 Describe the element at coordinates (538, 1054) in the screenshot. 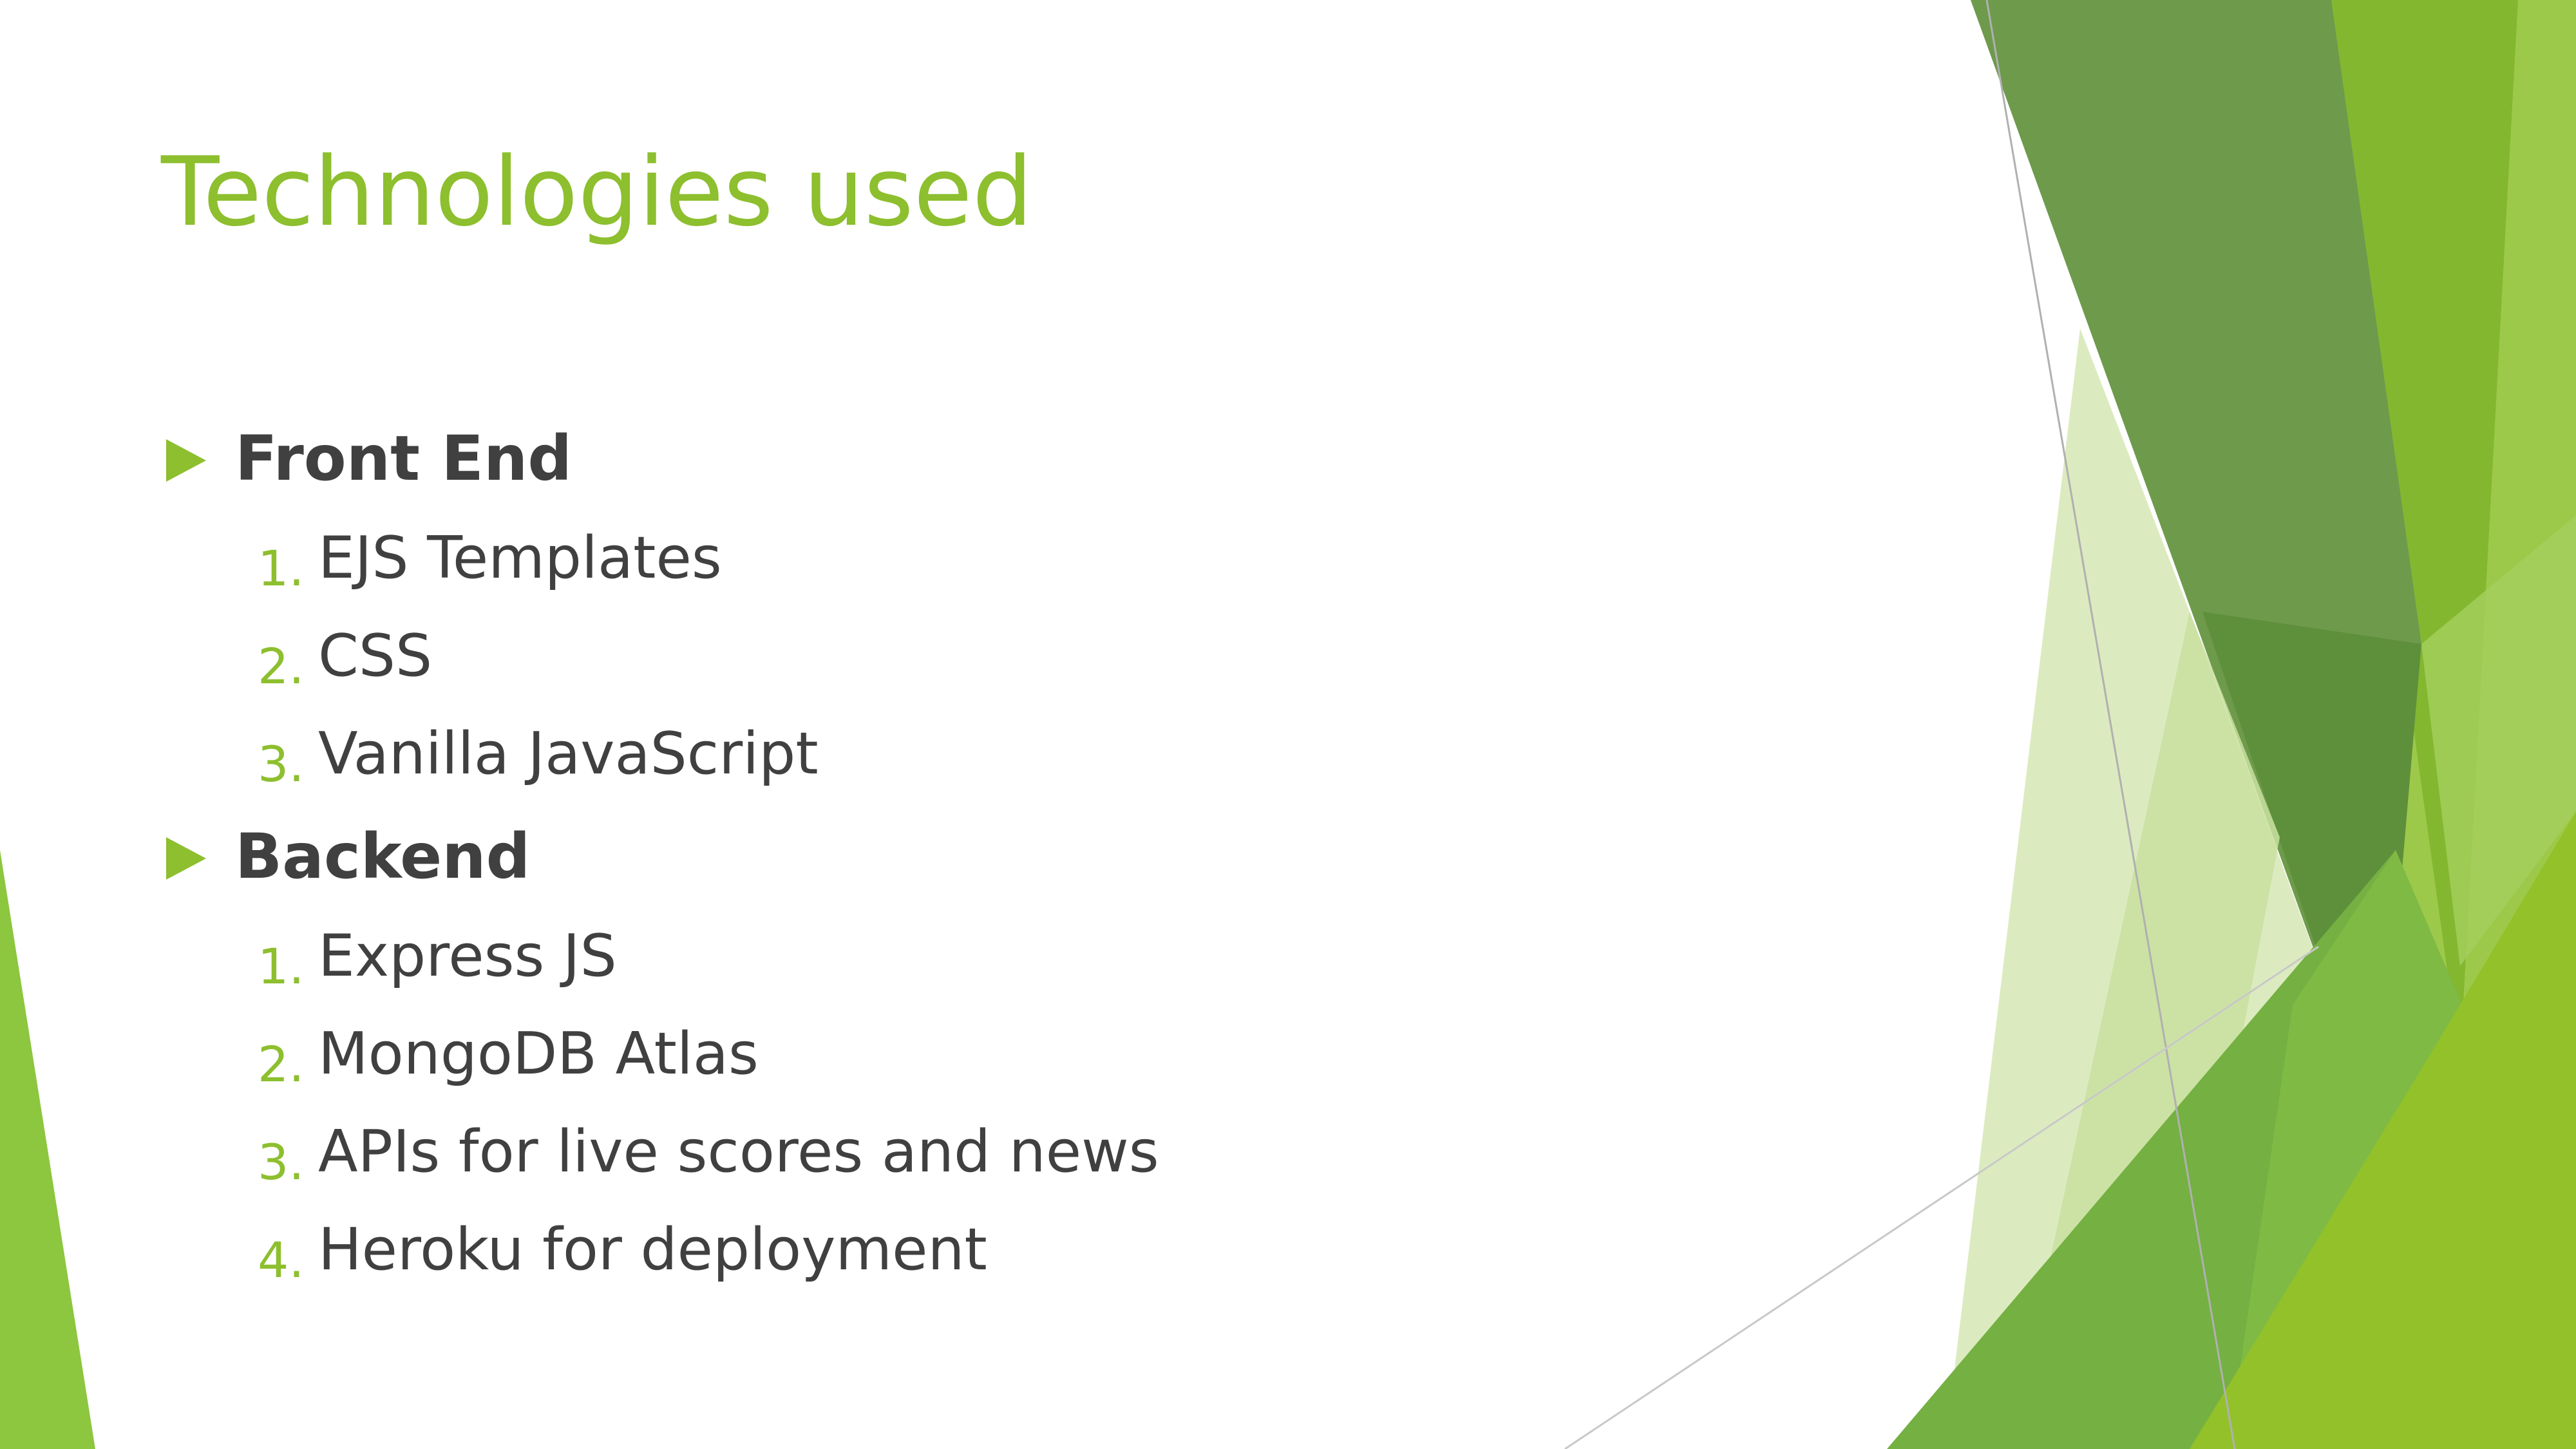

I see `list-item-text: MongoDB Atlas` at that location.